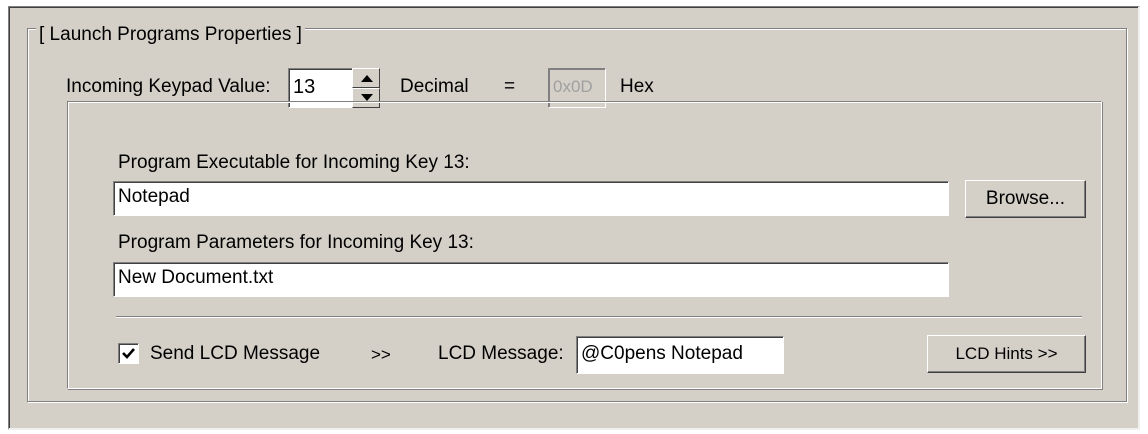 Image resolution: width=1148 pixels, height=434 pixels. I want to click on lcd-hints-button: LCD Hints >>, so click(1006, 354).